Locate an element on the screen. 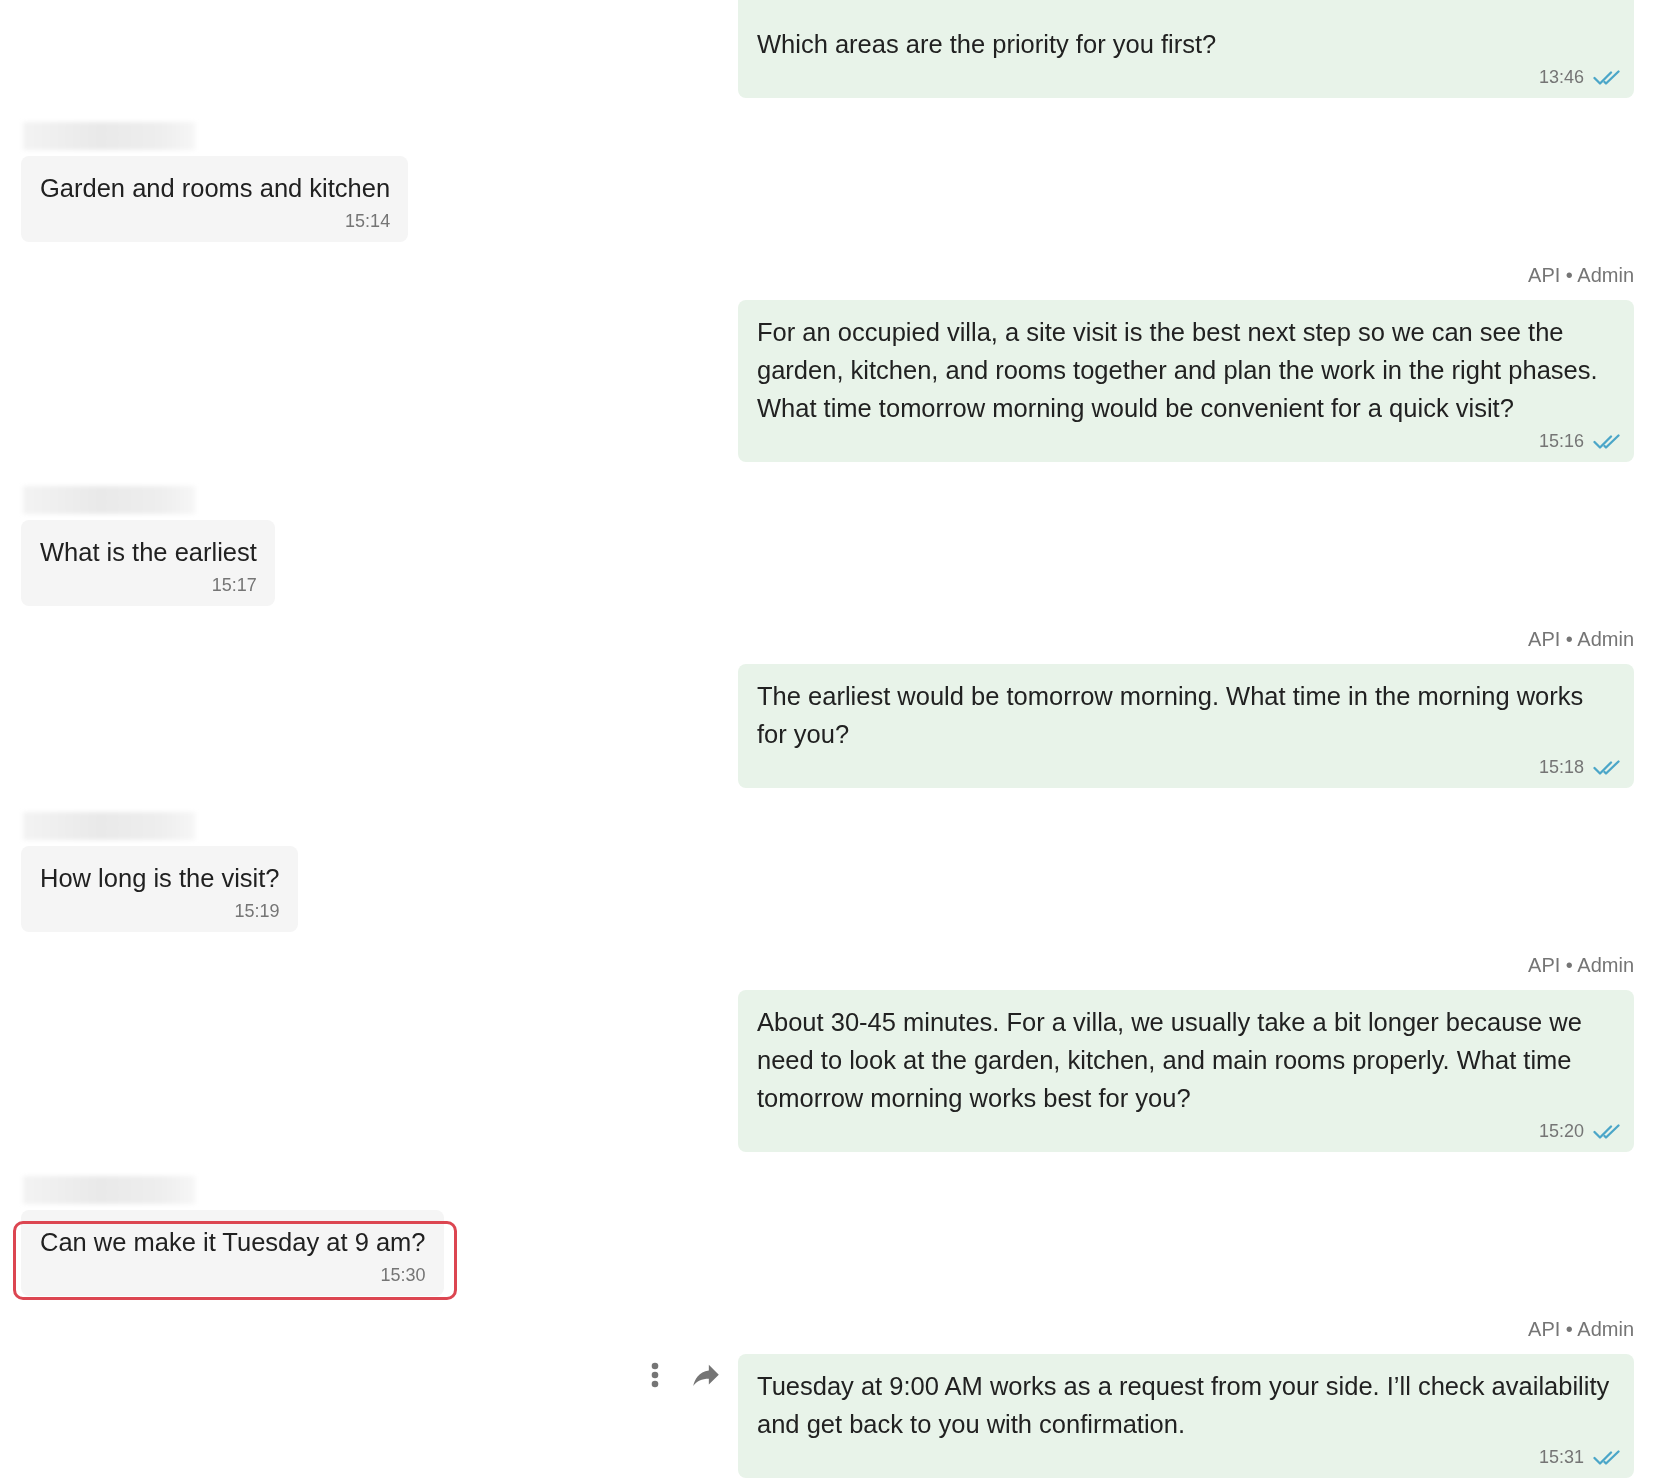  message-text: For an occupied villa, a site visit is the best next step so we can see the garden, kitchen, and rooms together and plan the work in the right phases. What time tomorrow morning would be convenient for a quick visit? is located at coordinates (1178, 370).